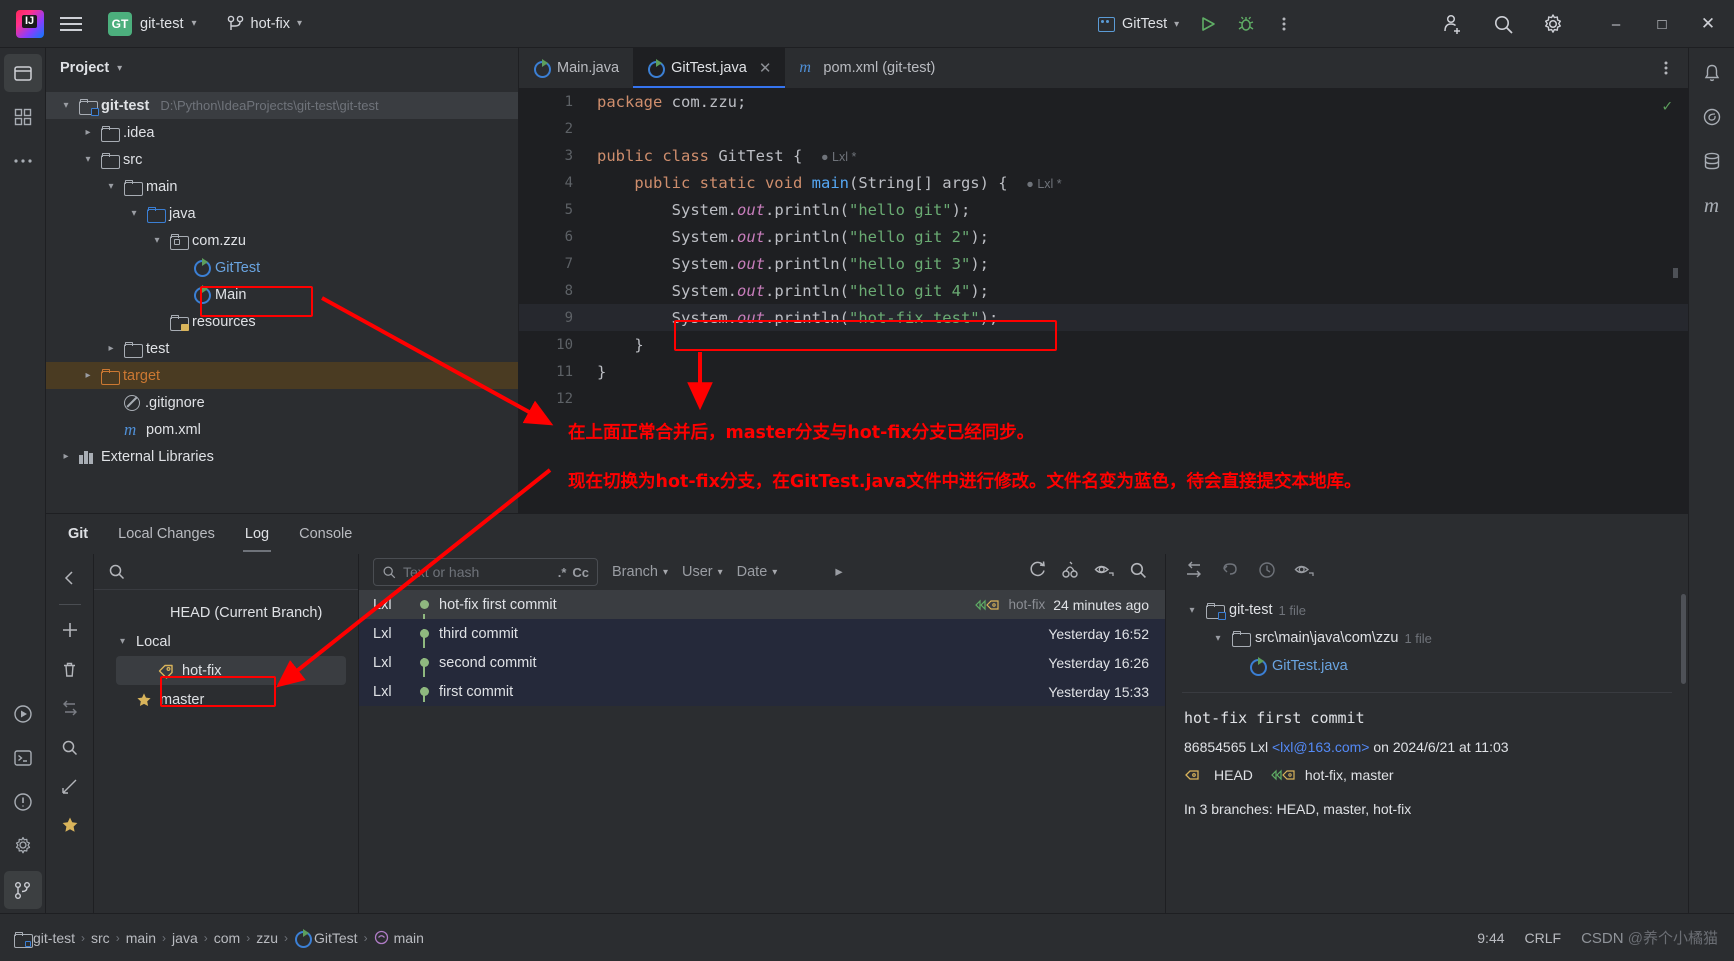  Describe the element at coordinates (1320, 747) in the screenshot. I see `commit-author-email: <lxl@163.com>` at that location.